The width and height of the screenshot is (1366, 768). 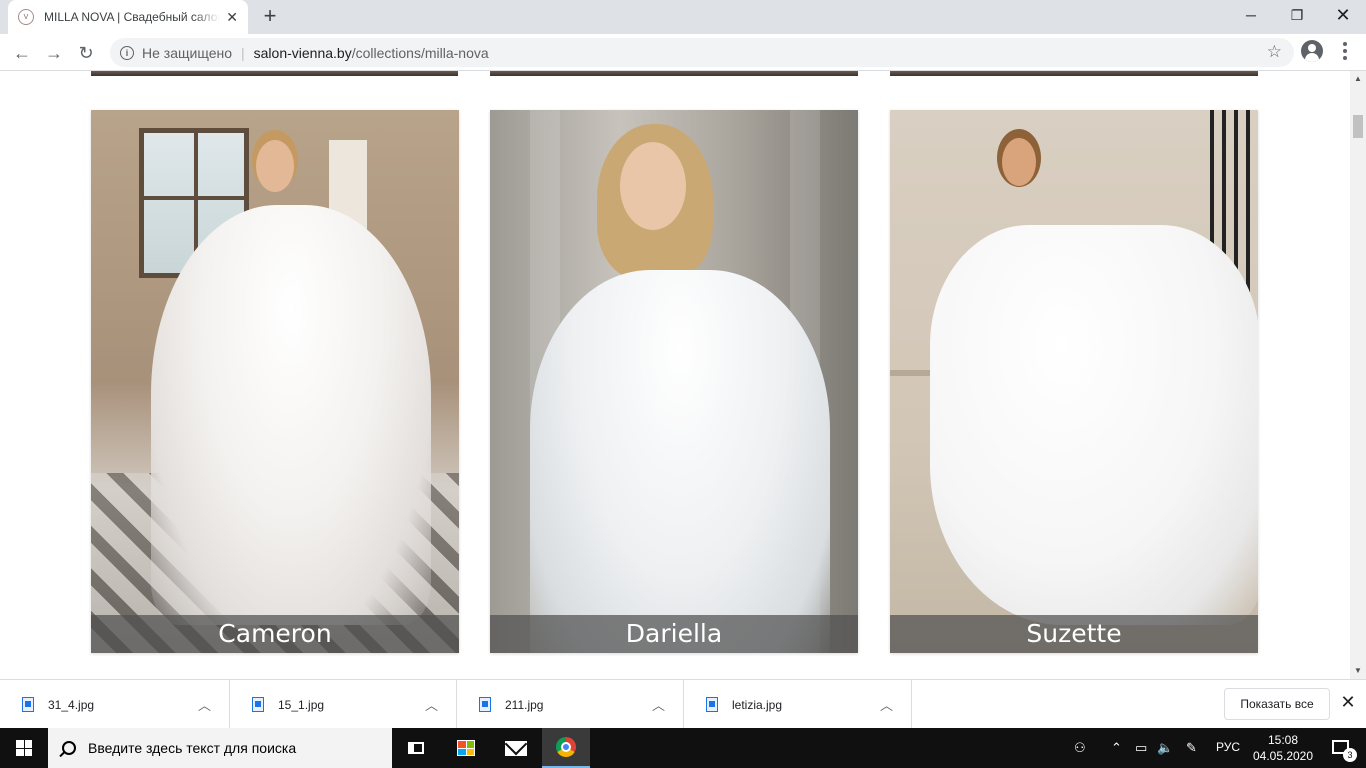 I want to click on start-button, so click(x=24, y=748).